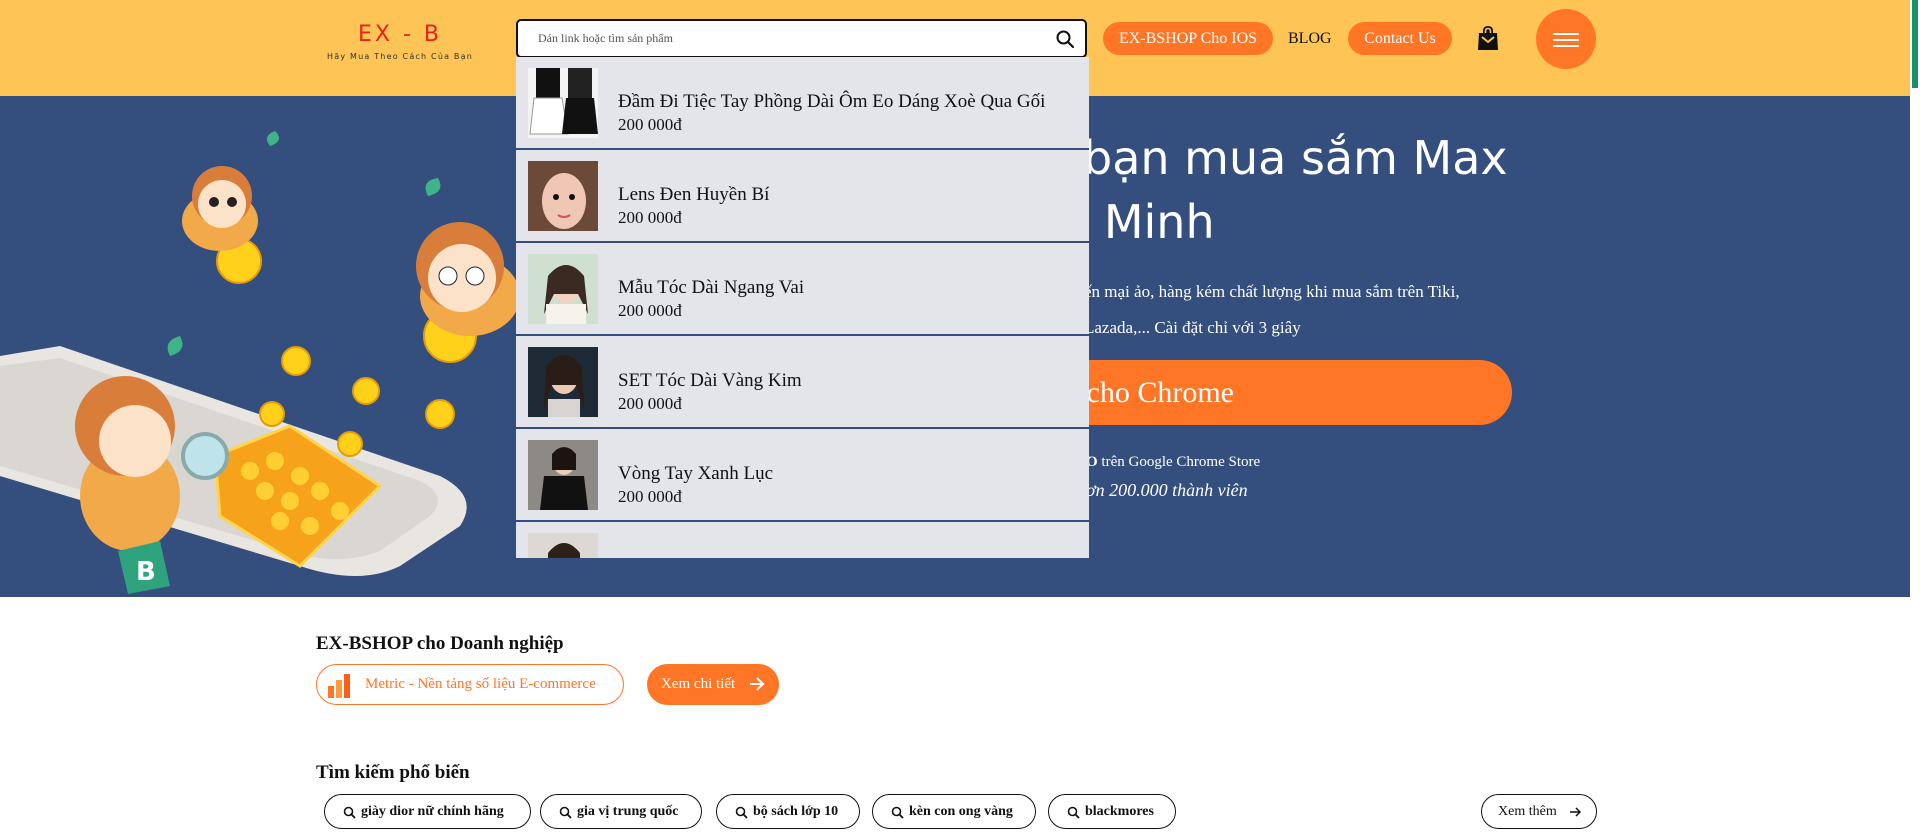 This screenshot has width=1920, height=838. Describe the element at coordinates (796, 811) in the screenshot. I see `popular-tag-label: bộ sách lớp 10` at that location.